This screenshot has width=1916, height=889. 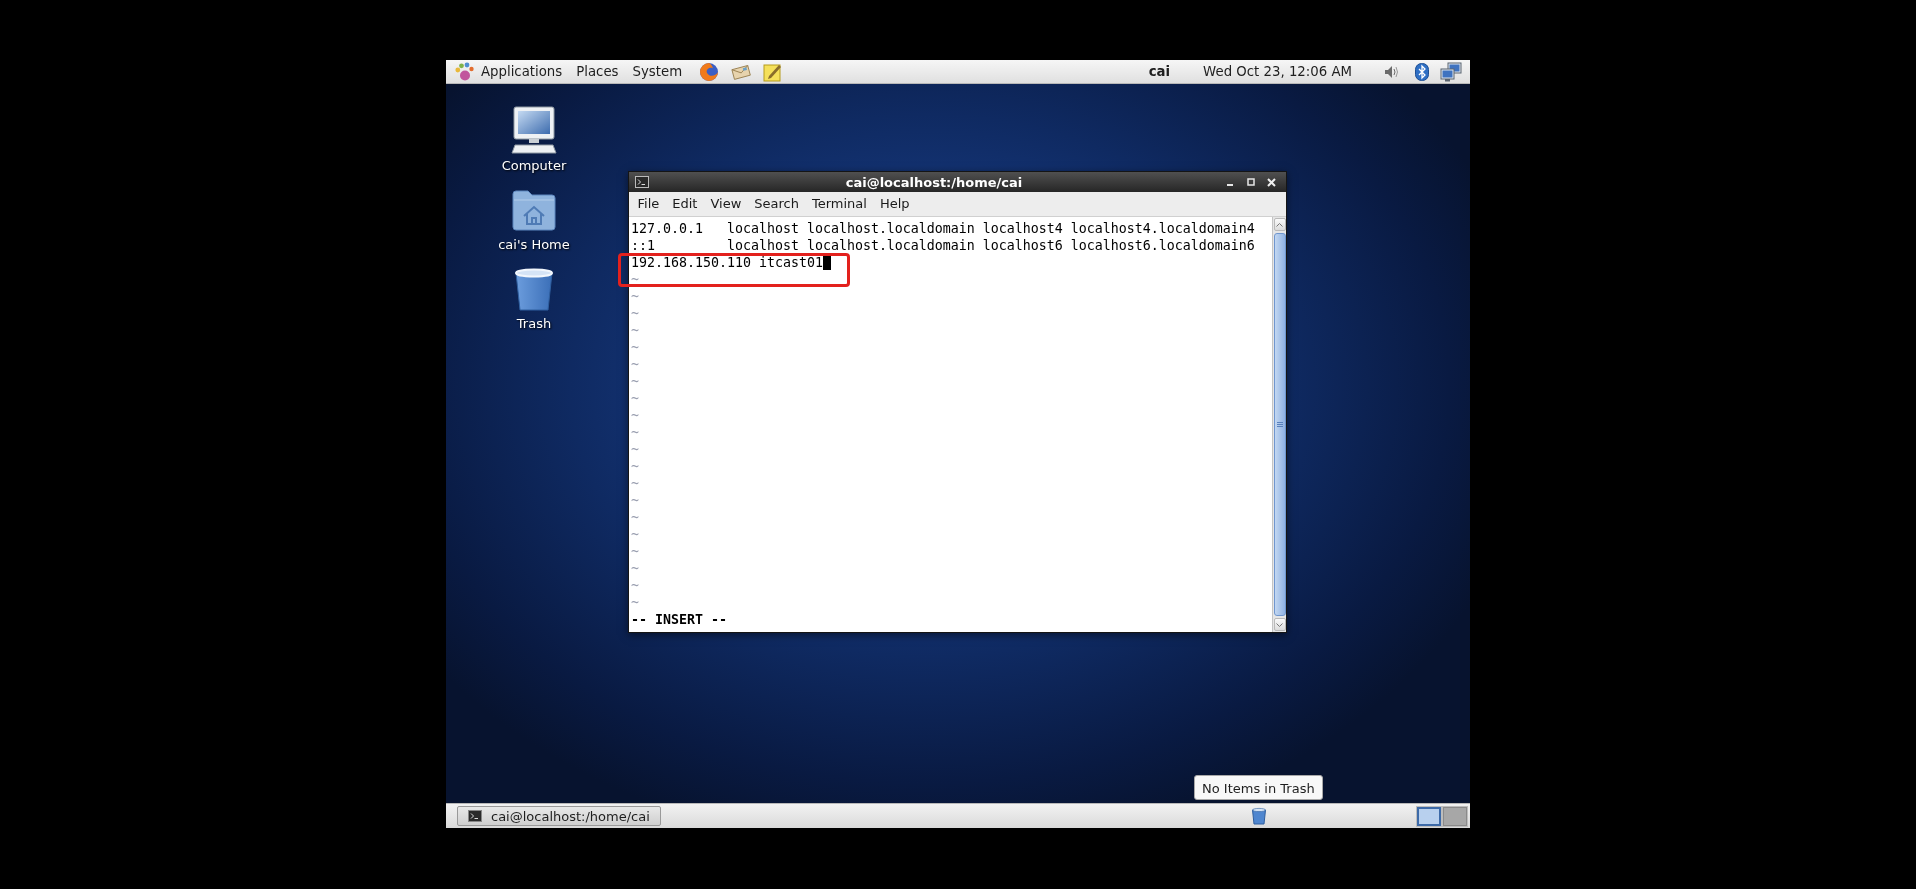 I want to click on desktop-icon-label: cai's Home, so click(x=534, y=245).